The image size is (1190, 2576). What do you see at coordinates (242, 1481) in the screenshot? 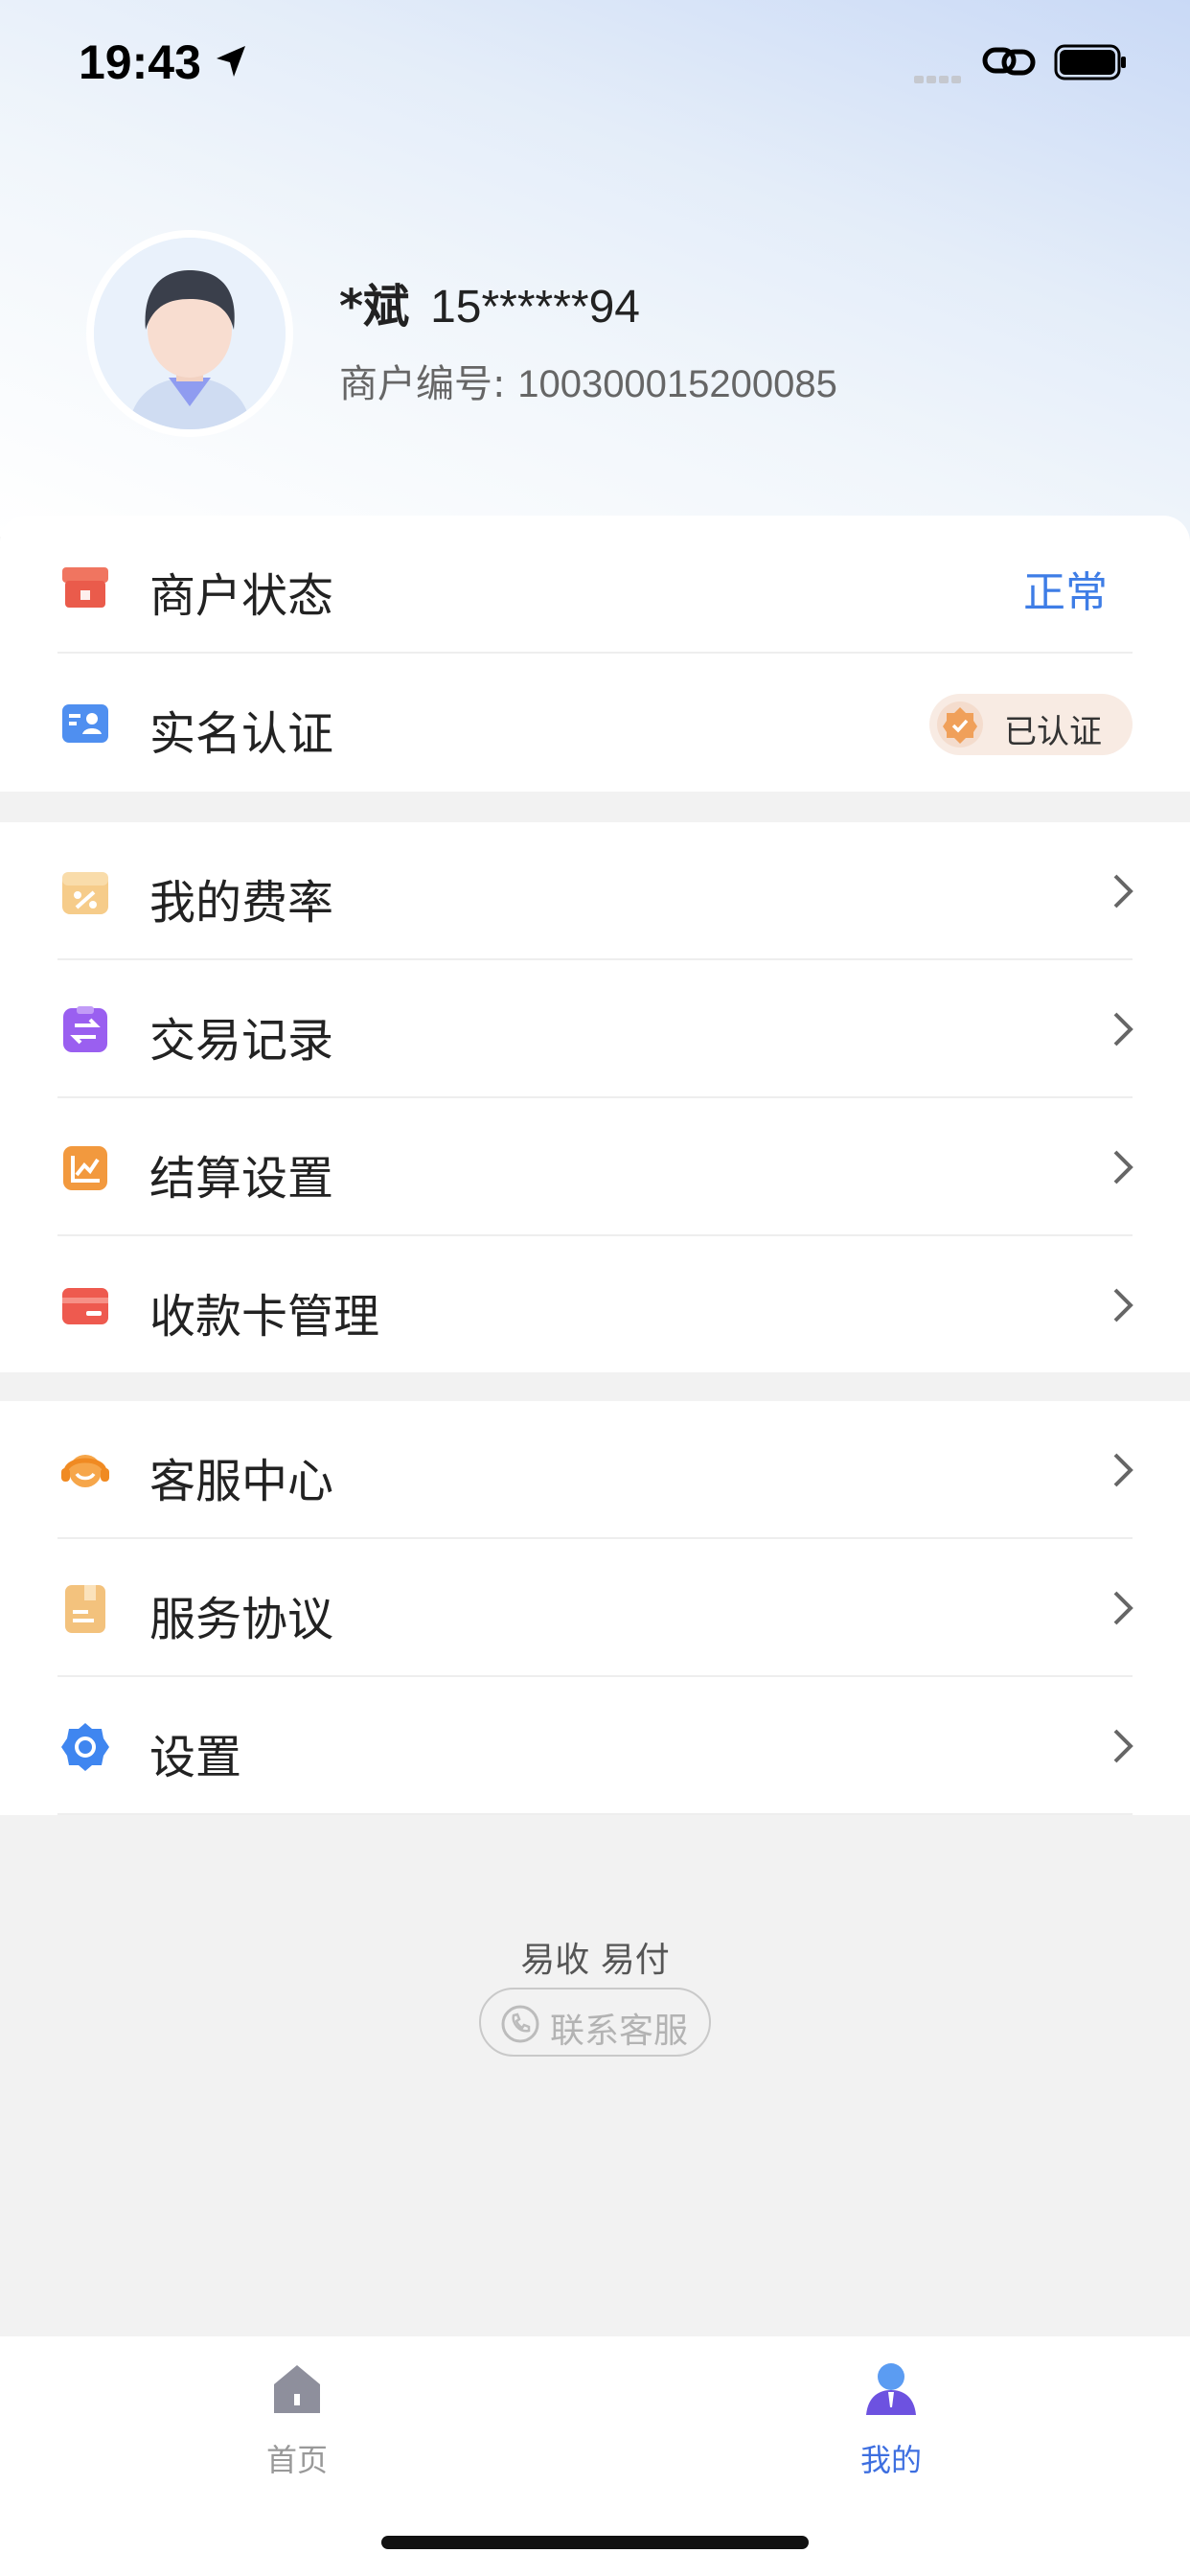
I see `menu-item-label: 客服中心` at bounding box center [242, 1481].